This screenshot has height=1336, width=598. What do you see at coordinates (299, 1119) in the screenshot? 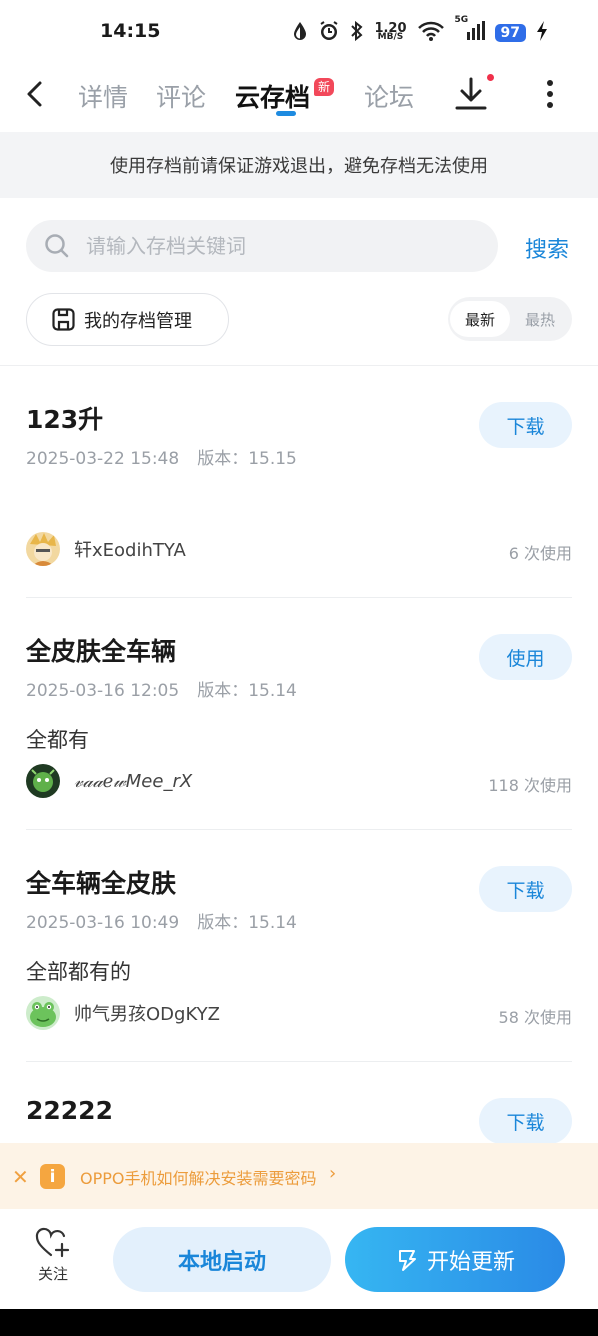
I see `save-item: 22222 下载` at bounding box center [299, 1119].